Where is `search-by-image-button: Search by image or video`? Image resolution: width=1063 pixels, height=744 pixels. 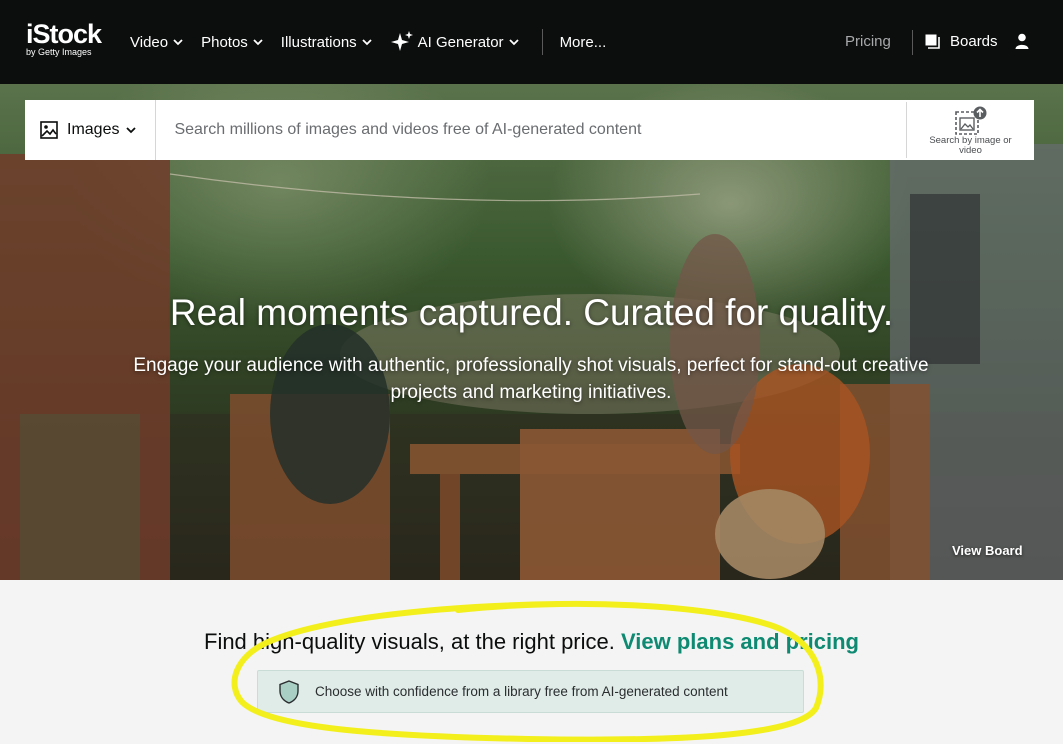 search-by-image-button: Search by image or video is located at coordinates (970, 130).